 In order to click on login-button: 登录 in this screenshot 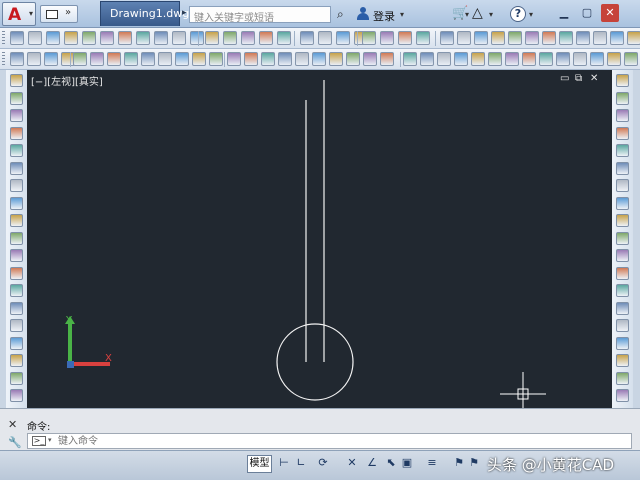, I will do `click(384, 16)`.